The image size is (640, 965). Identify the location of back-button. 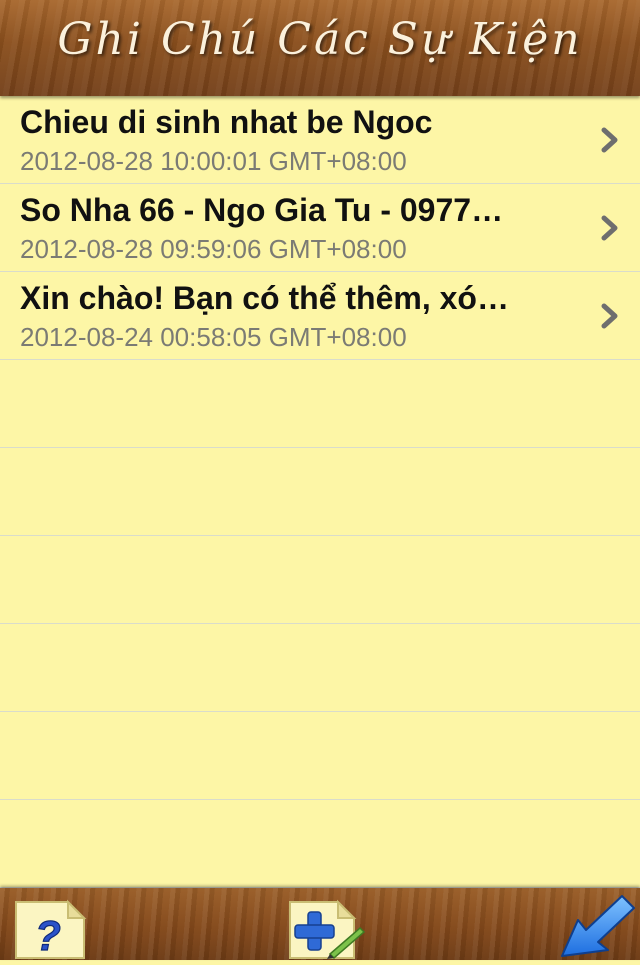
(598, 924).